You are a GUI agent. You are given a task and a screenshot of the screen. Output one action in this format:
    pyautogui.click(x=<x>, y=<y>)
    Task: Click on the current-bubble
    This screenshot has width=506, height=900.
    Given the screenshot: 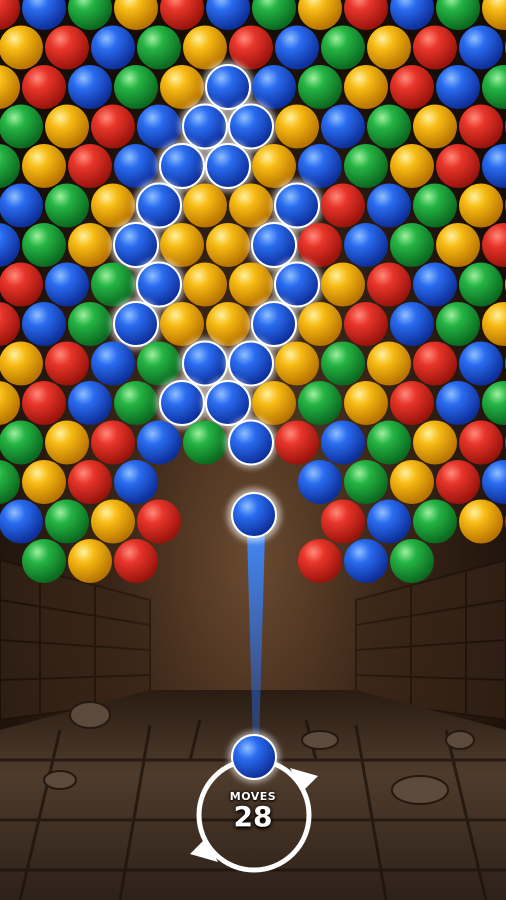 What is the action you would take?
    pyautogui.click(x=254, y=757)
    